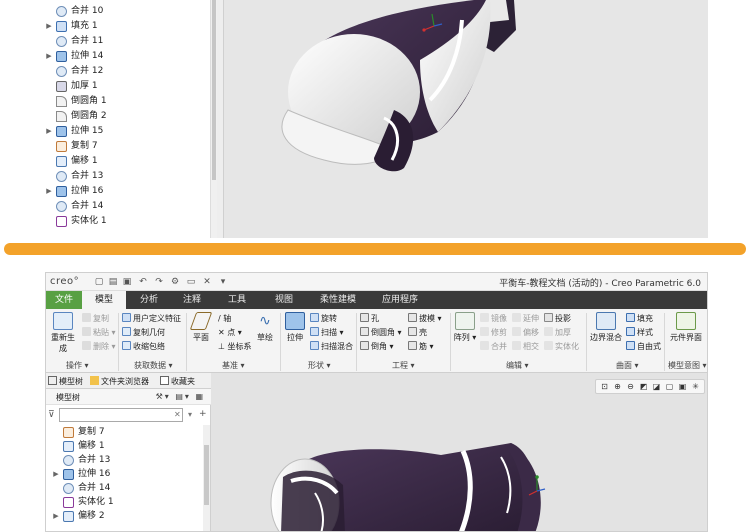  Describe the element at coordinates (327, 333) in the screenshot. I see `sweep-button: 扫描 ▾` at that location.